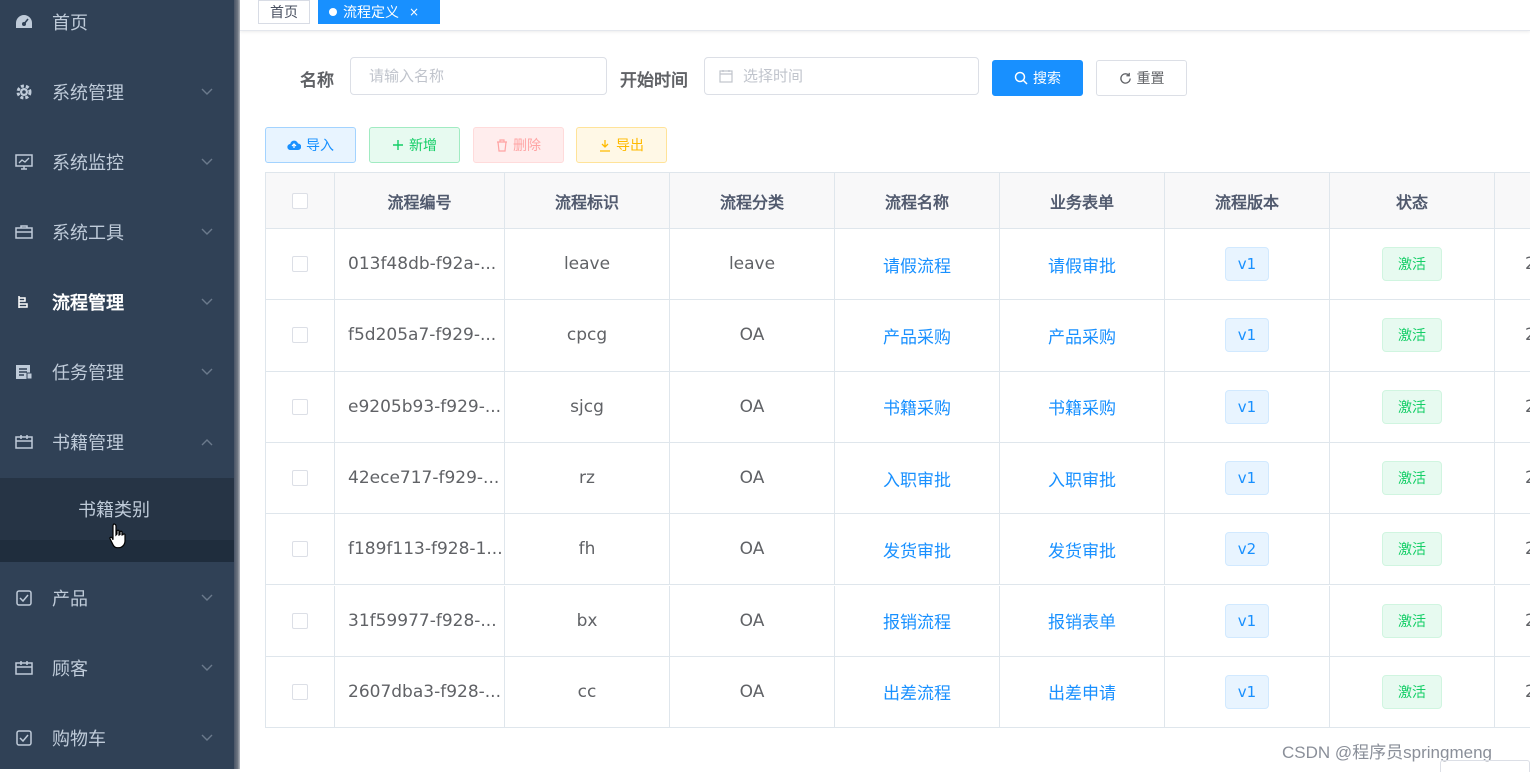  What do you see at coordinates (70, 23) in the screenshot?
I see `sidebar-item-label: 首页` at bounding box center [70, 23].